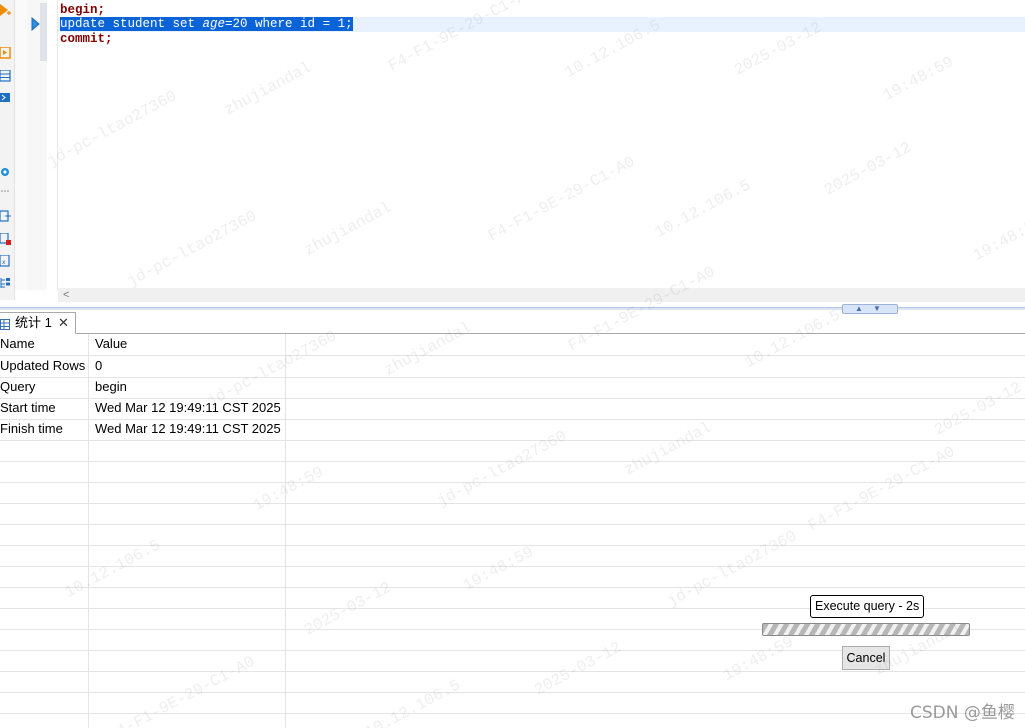 This screenshot has width=1025, height=728. I want to click on query-progress-bar, so click(866, 629).